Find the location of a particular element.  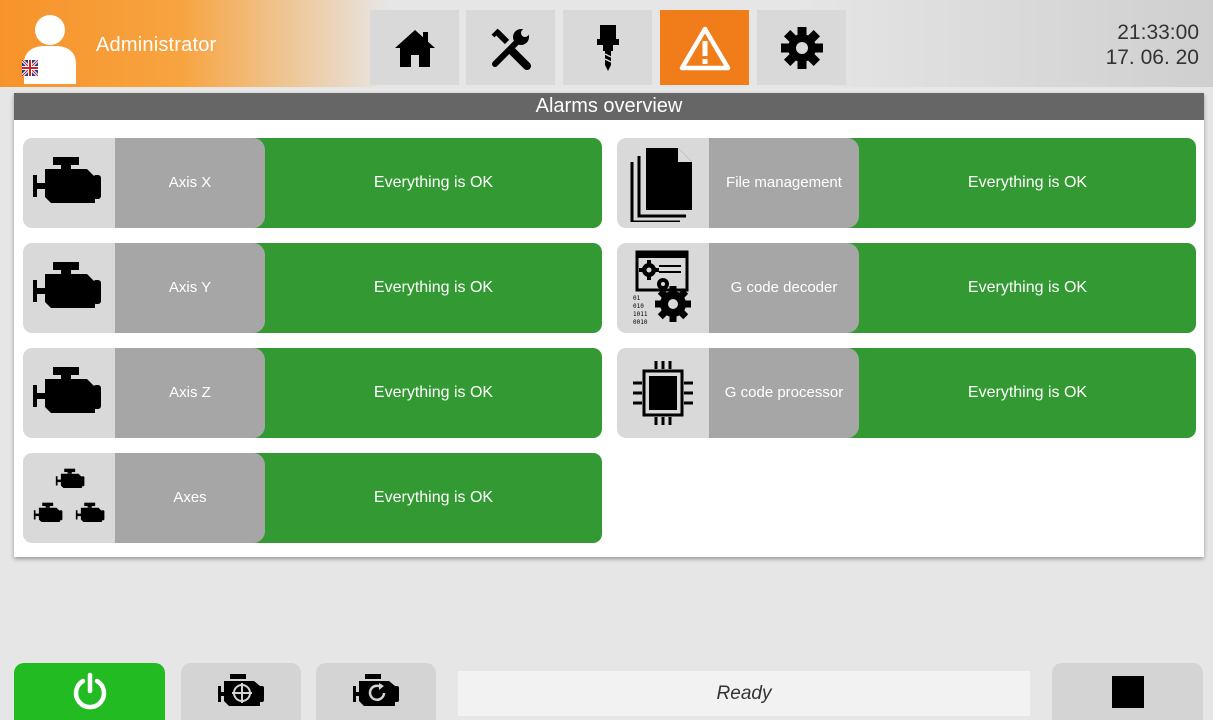

stop-icon is located at coordinates (1127, 691).